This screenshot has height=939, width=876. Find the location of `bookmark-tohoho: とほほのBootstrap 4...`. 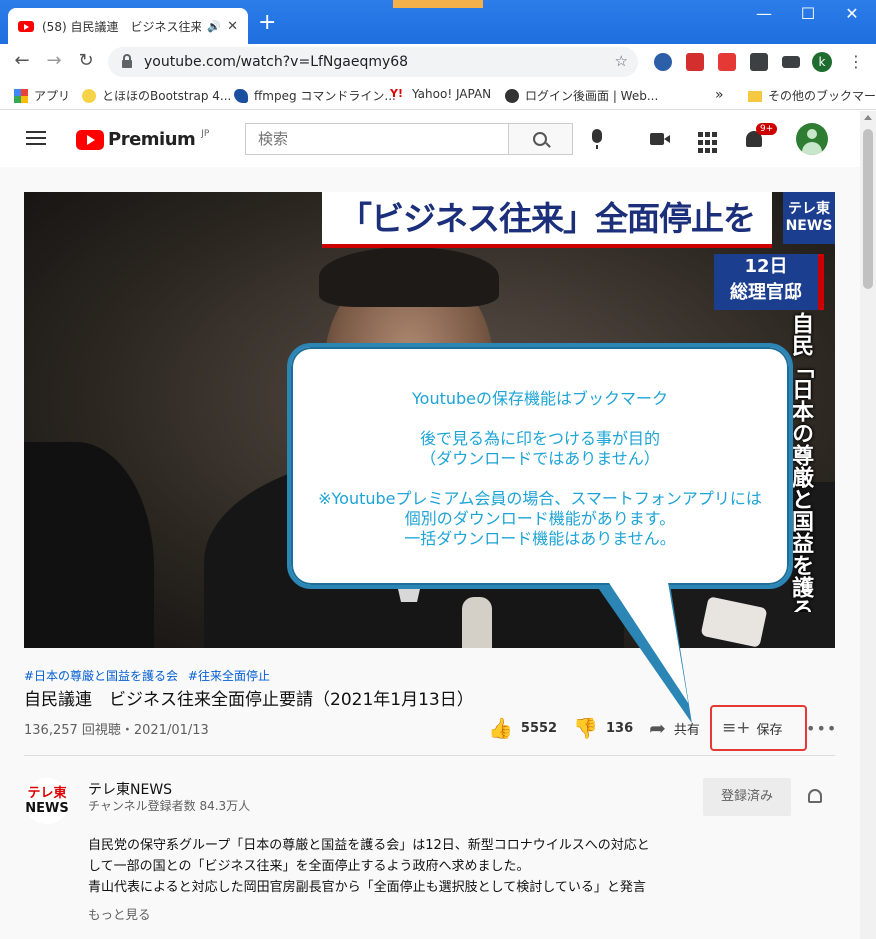

bookmark-tohoho: とほほのBootstrap 4... is located at coordinates (156, 95).